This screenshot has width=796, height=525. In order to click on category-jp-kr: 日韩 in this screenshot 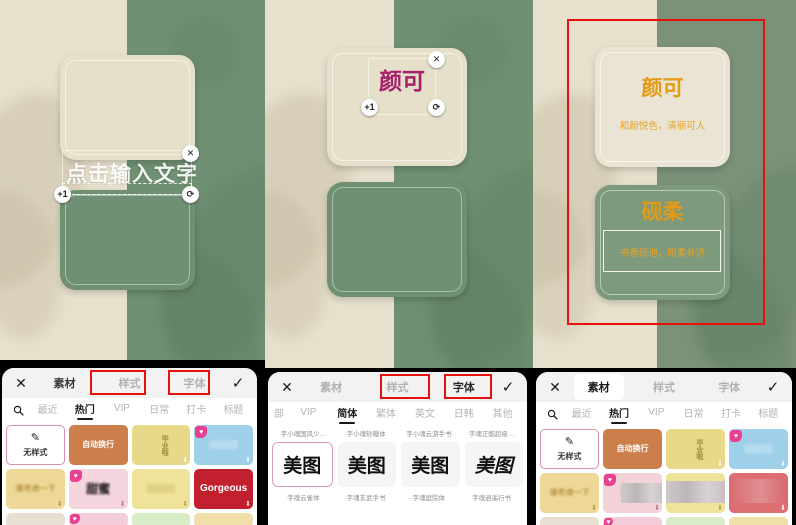, I will do `click(463, 414)`.